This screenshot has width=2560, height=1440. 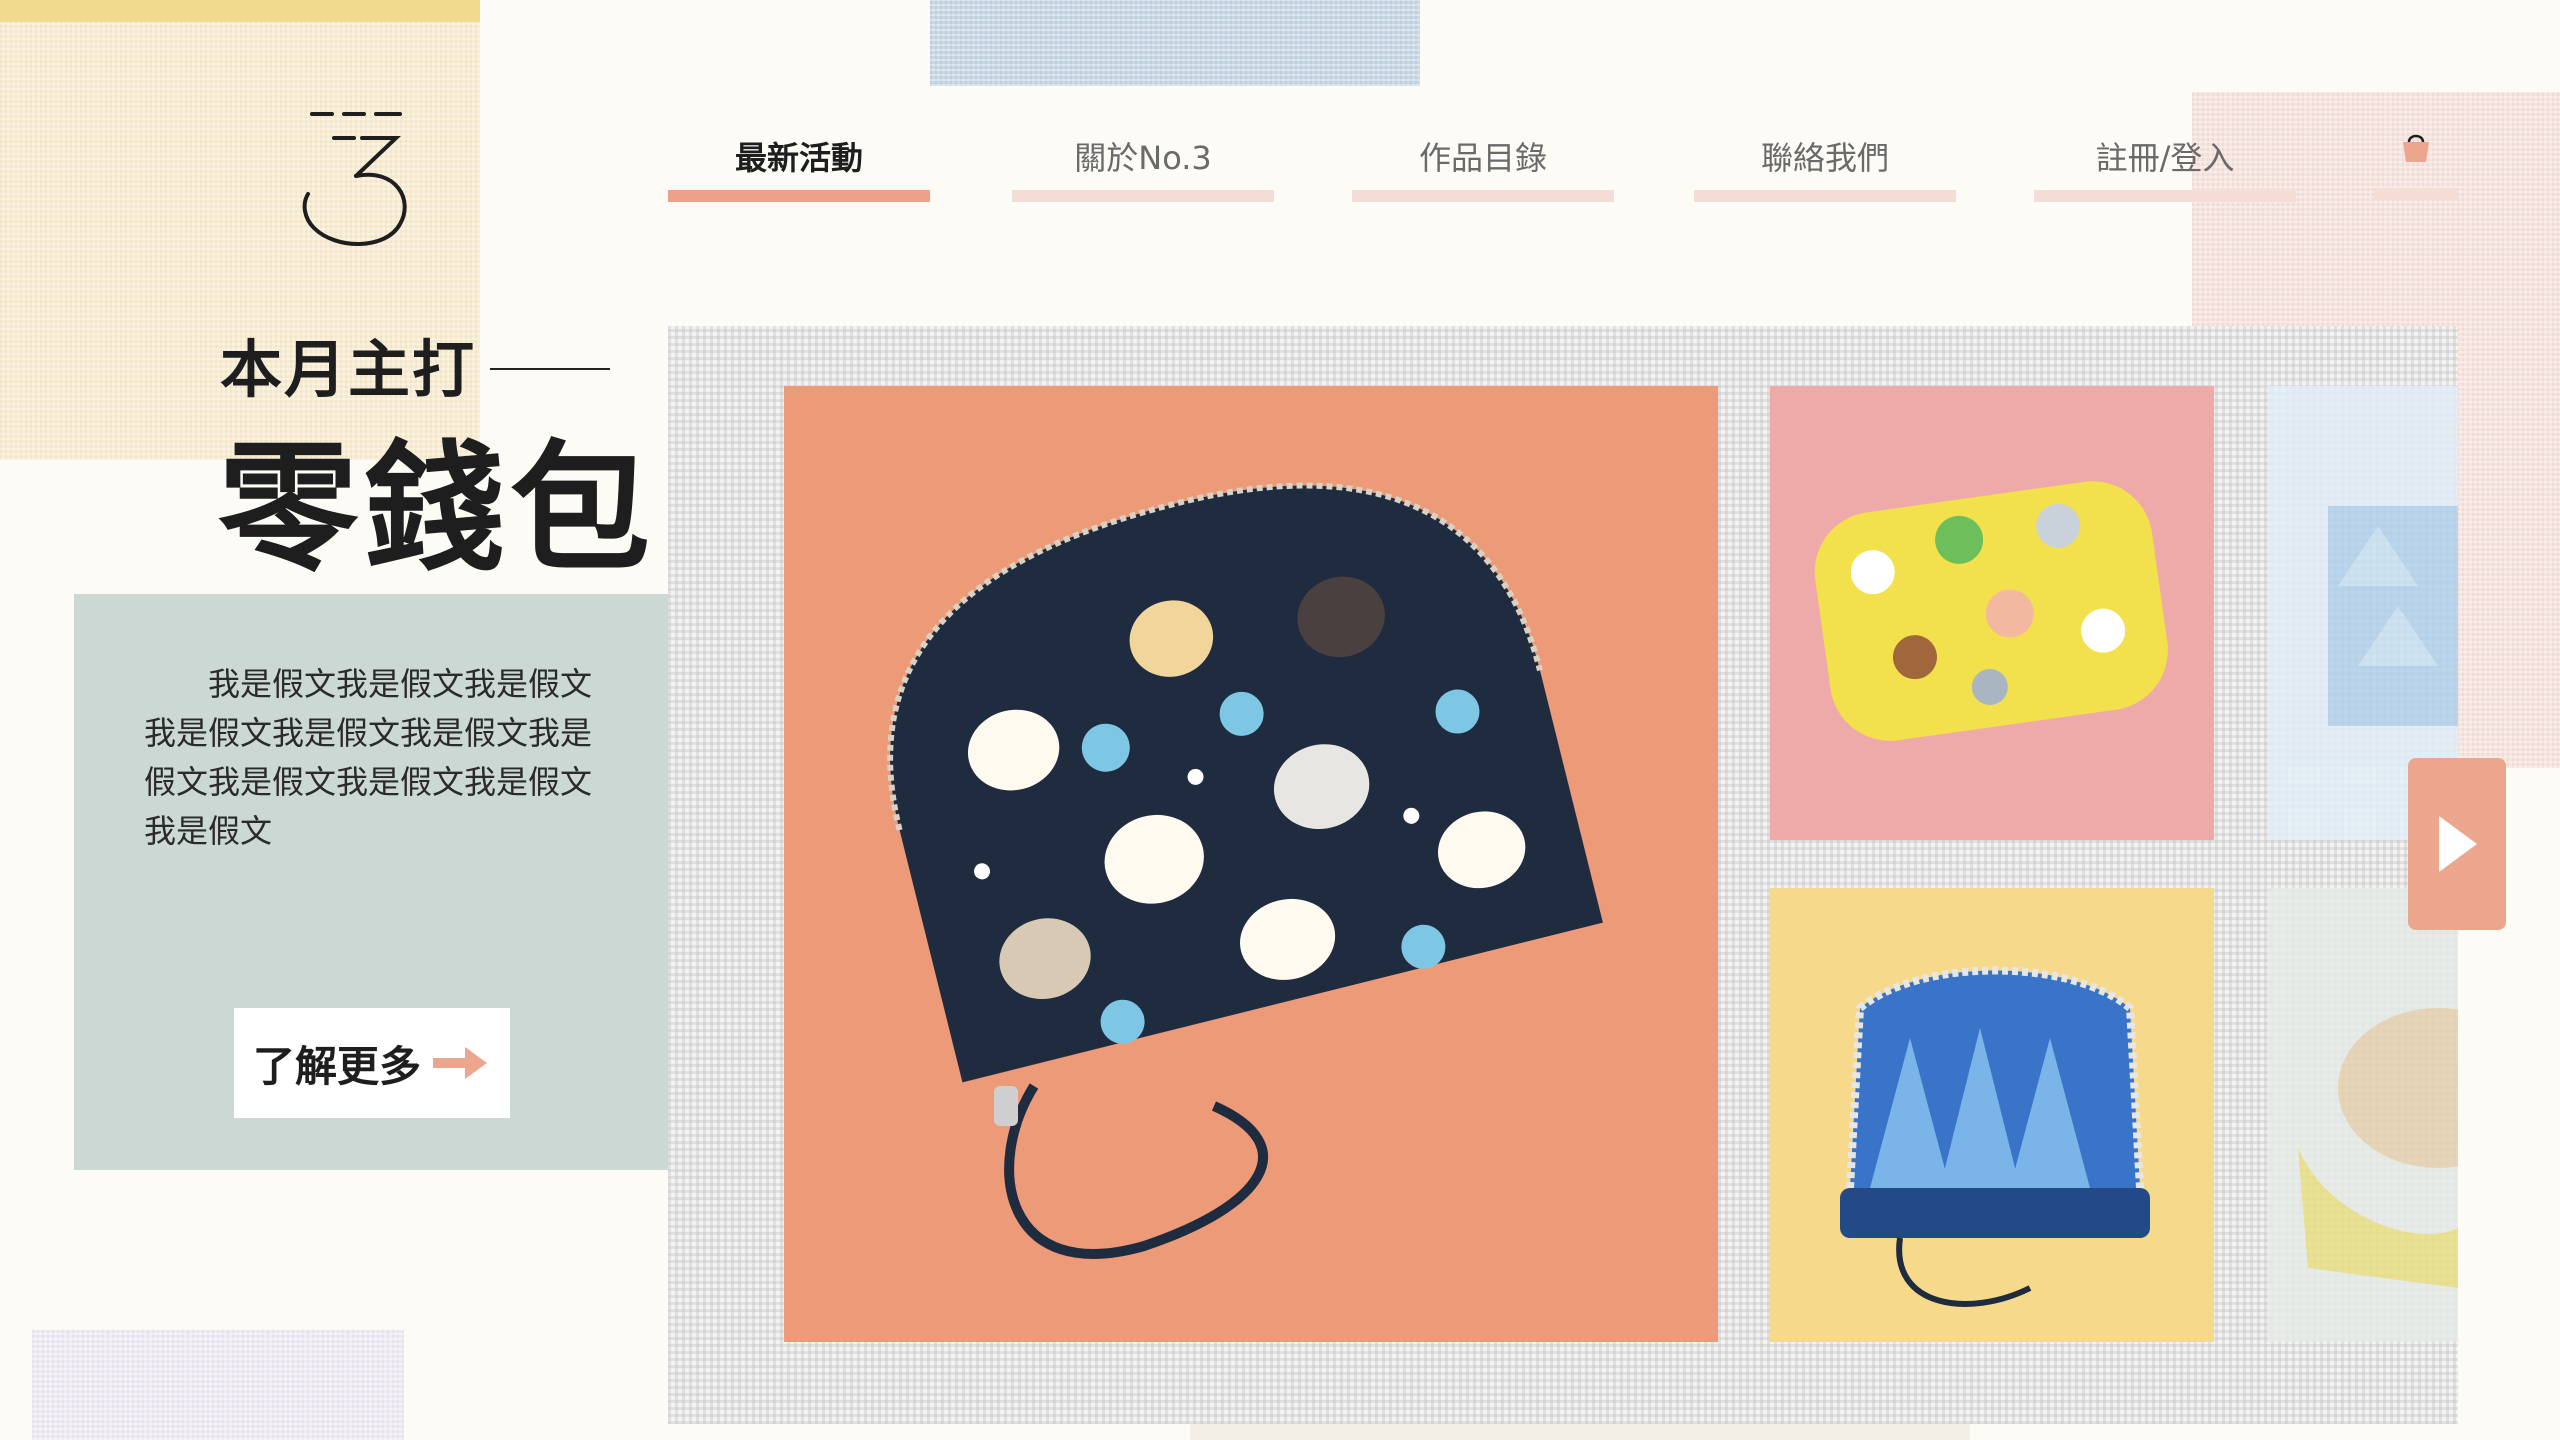 I want to click on nav-item-contact: 聯絡我們, so click(x=1825, y=169).